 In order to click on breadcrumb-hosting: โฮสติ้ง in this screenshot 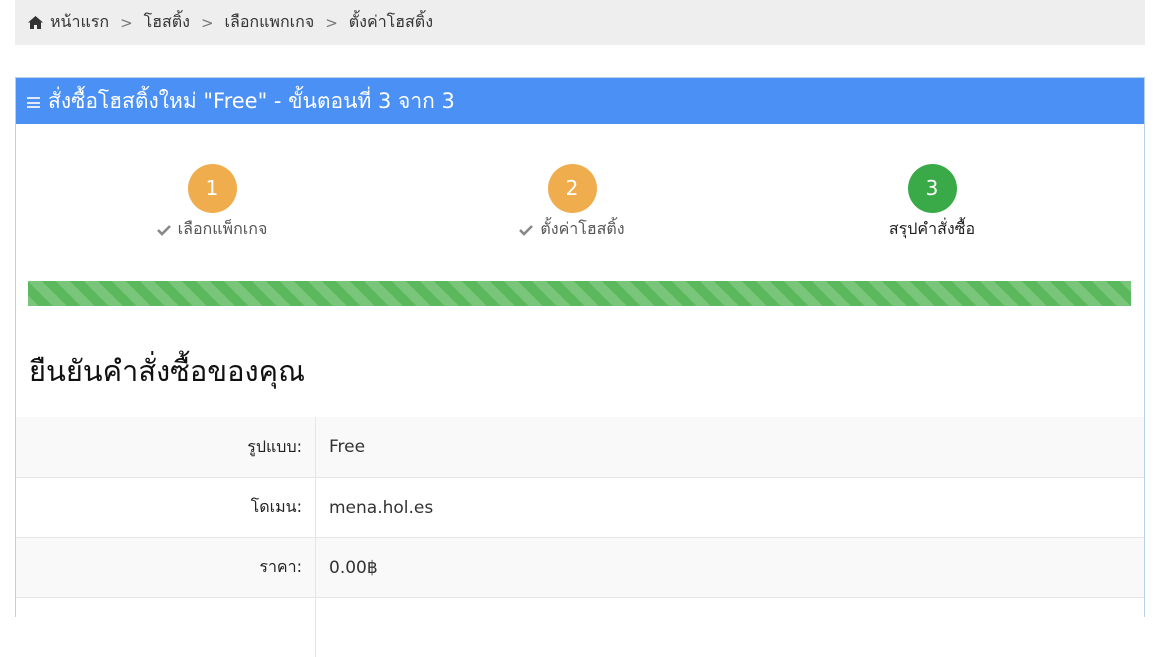, I will do `click(167, 22)`.